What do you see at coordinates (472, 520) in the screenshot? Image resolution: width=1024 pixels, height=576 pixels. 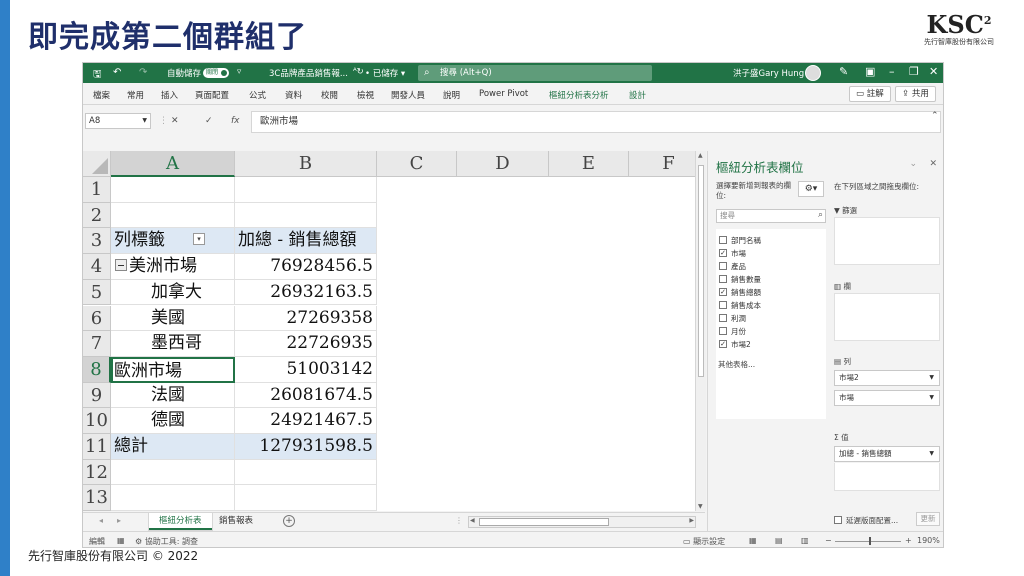 I see `scroll-left-icon: ◀` at bounding box center [472, 520].